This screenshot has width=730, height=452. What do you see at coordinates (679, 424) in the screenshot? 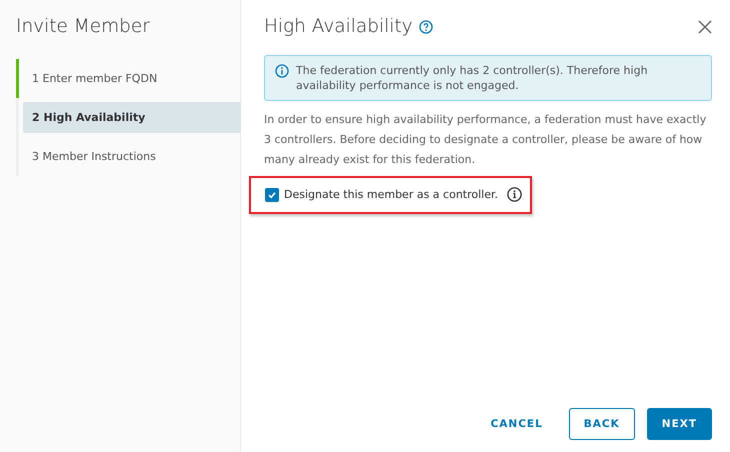
I see `next-button: NEXT` at bounding box center [679, 424].